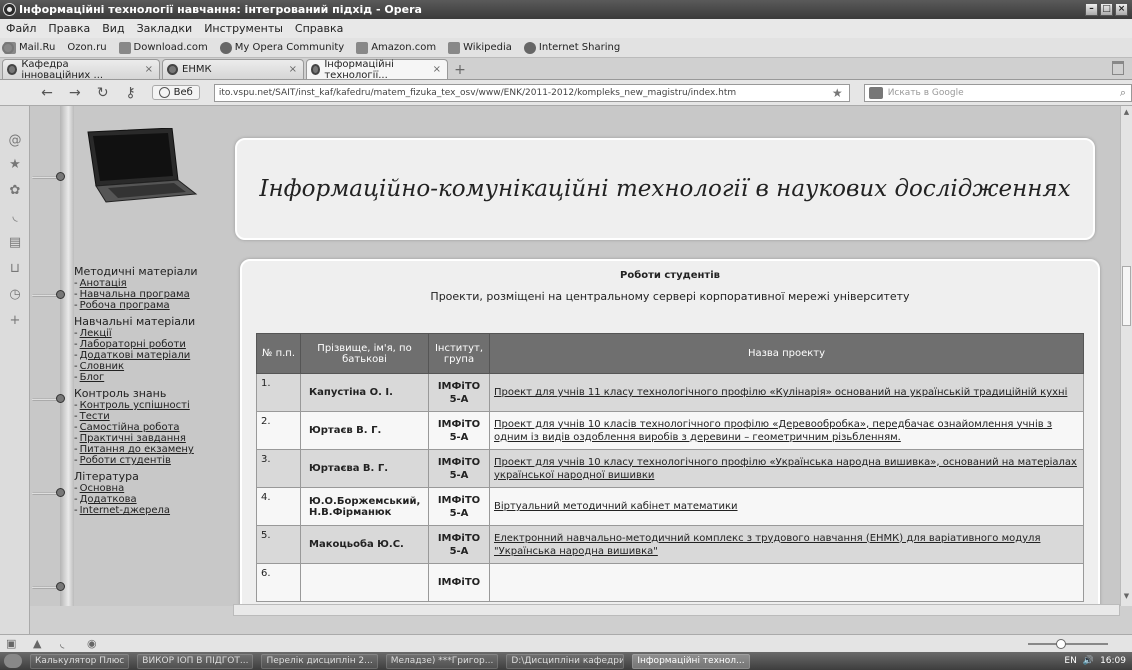 This screenshot has width=1132, height=670. What do you see at coordinates (159, 344) in the screenshot?
I see `nav-link-labs: Лабораторні роботи` at bounding box center [159, 344].